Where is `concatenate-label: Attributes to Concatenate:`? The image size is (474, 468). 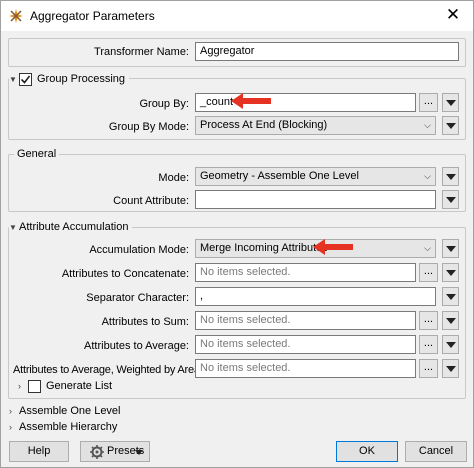
concatenate-label: Attributes to Concatenate: is located at coordinates (125, 274).